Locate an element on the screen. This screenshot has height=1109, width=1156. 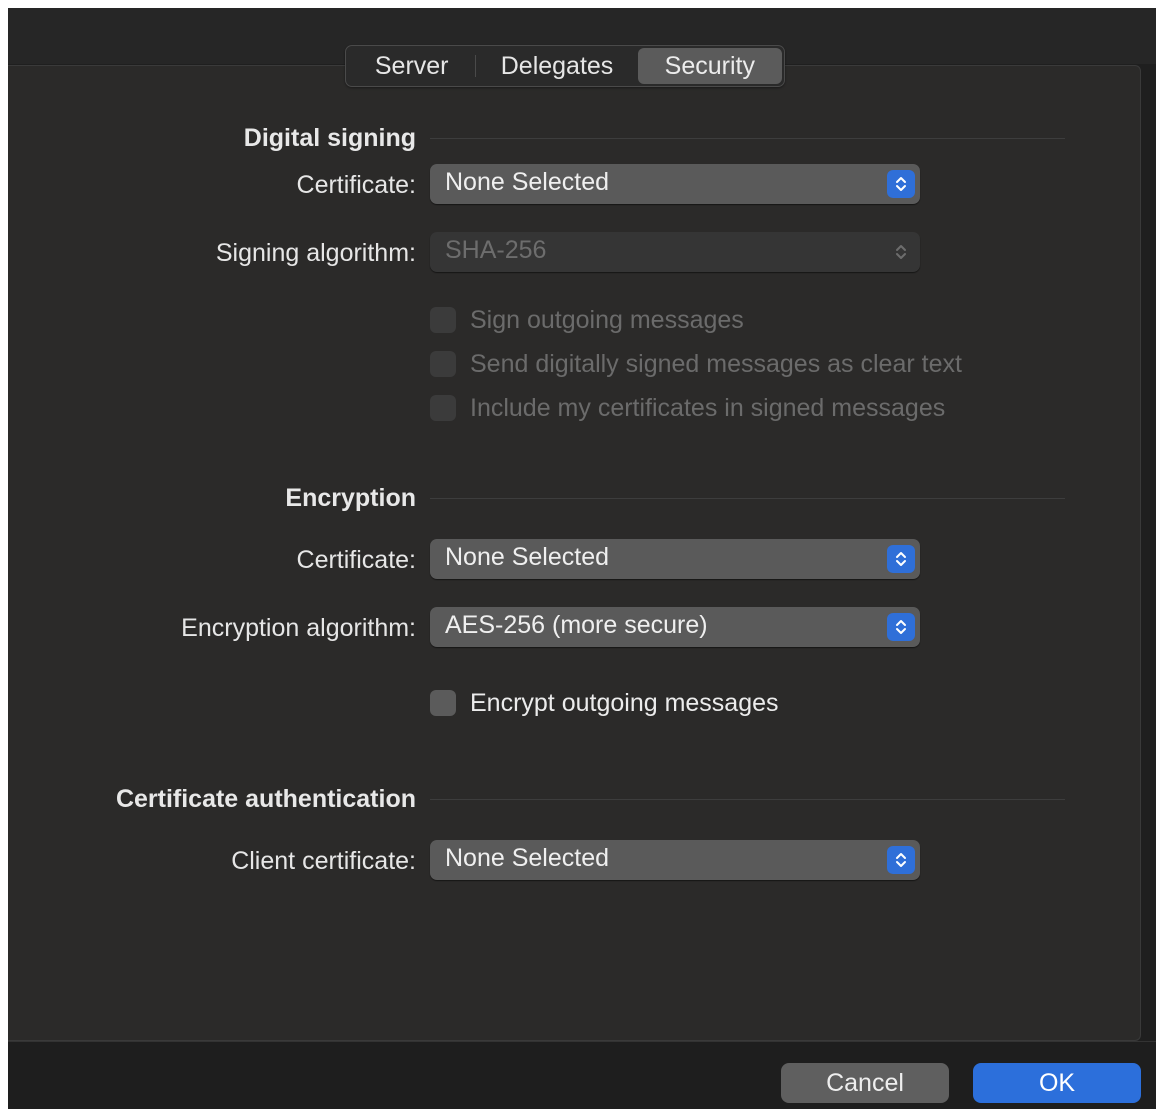
encrypt-outgoing-option: Encrypt outgoing messages is located at coordinates (604, 703).